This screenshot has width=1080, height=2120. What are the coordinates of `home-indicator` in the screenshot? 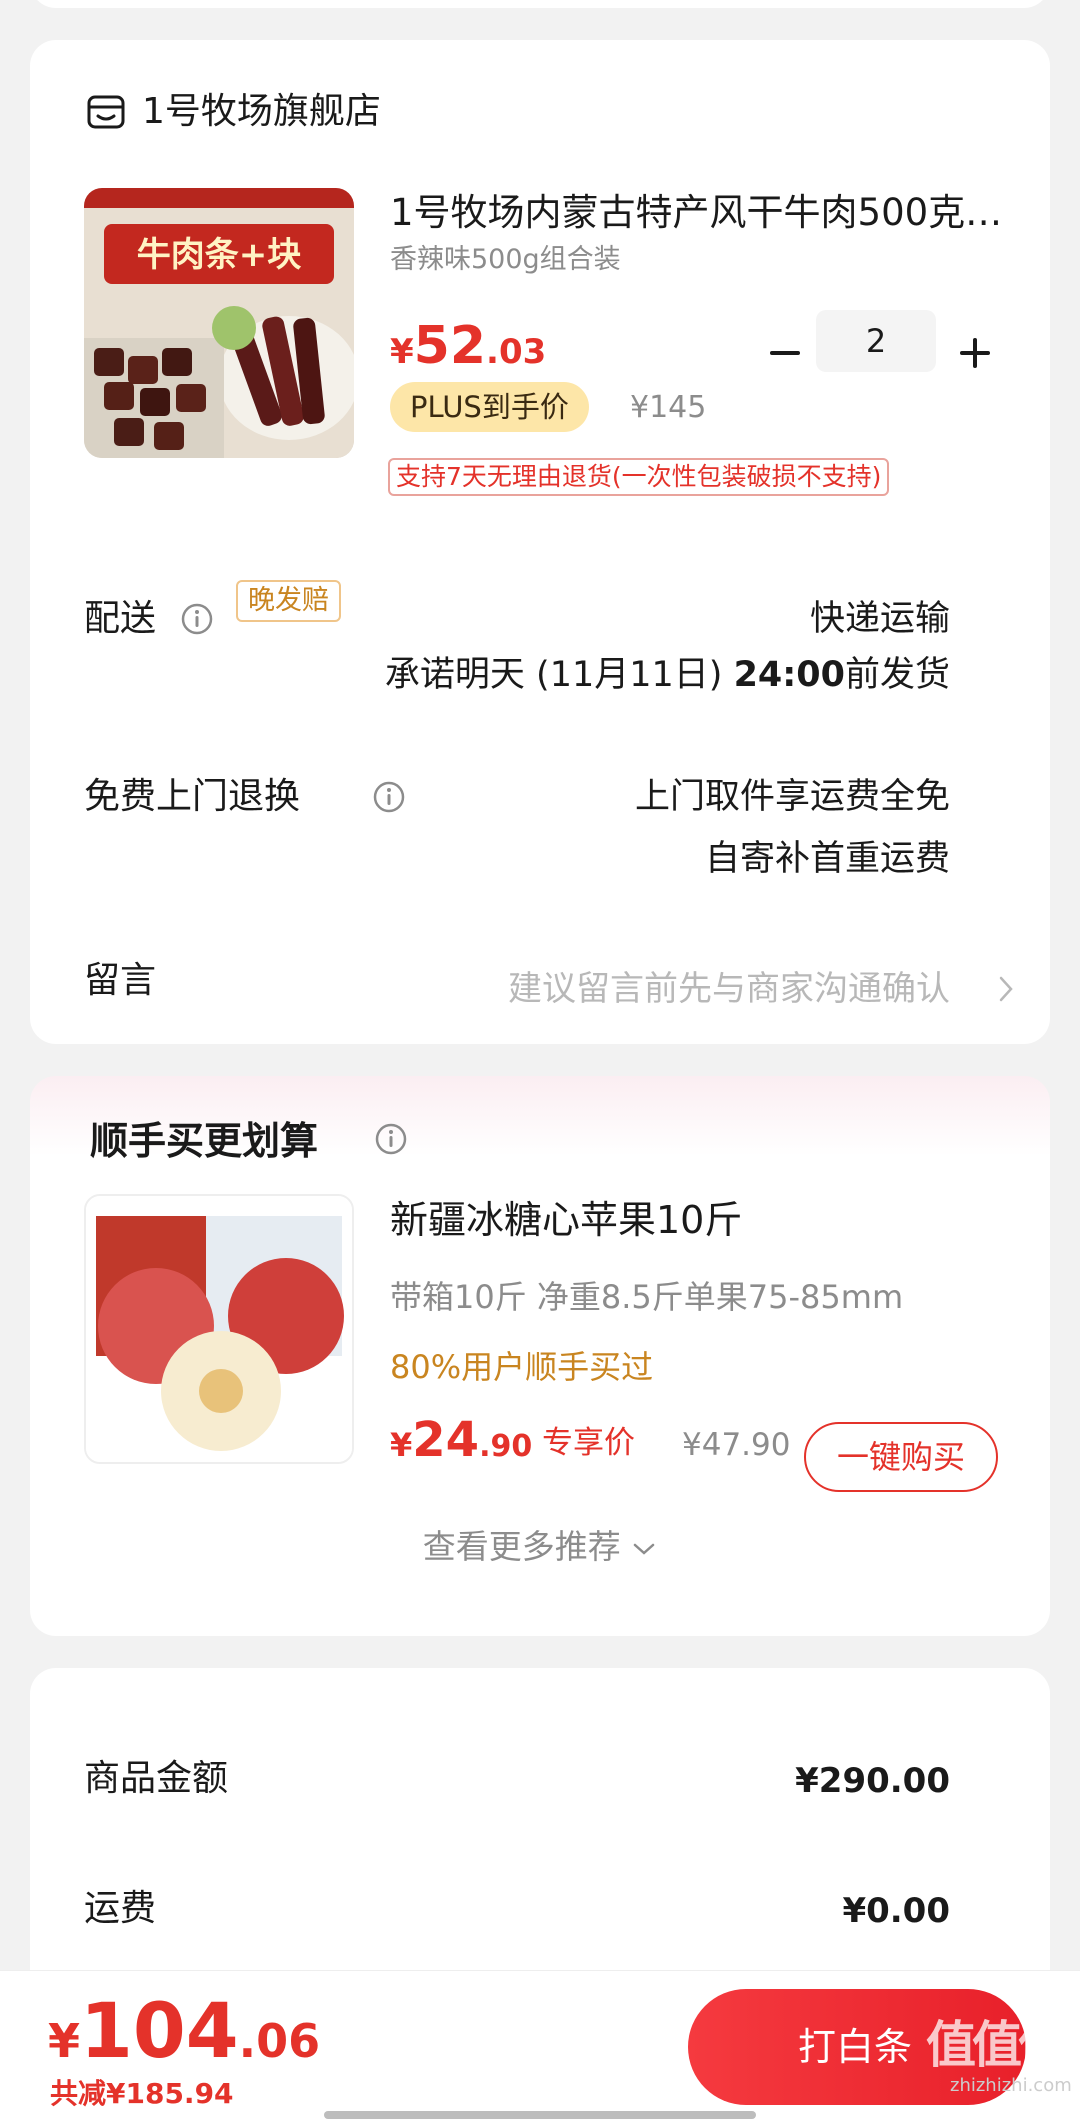 It's located at (540, 2115).